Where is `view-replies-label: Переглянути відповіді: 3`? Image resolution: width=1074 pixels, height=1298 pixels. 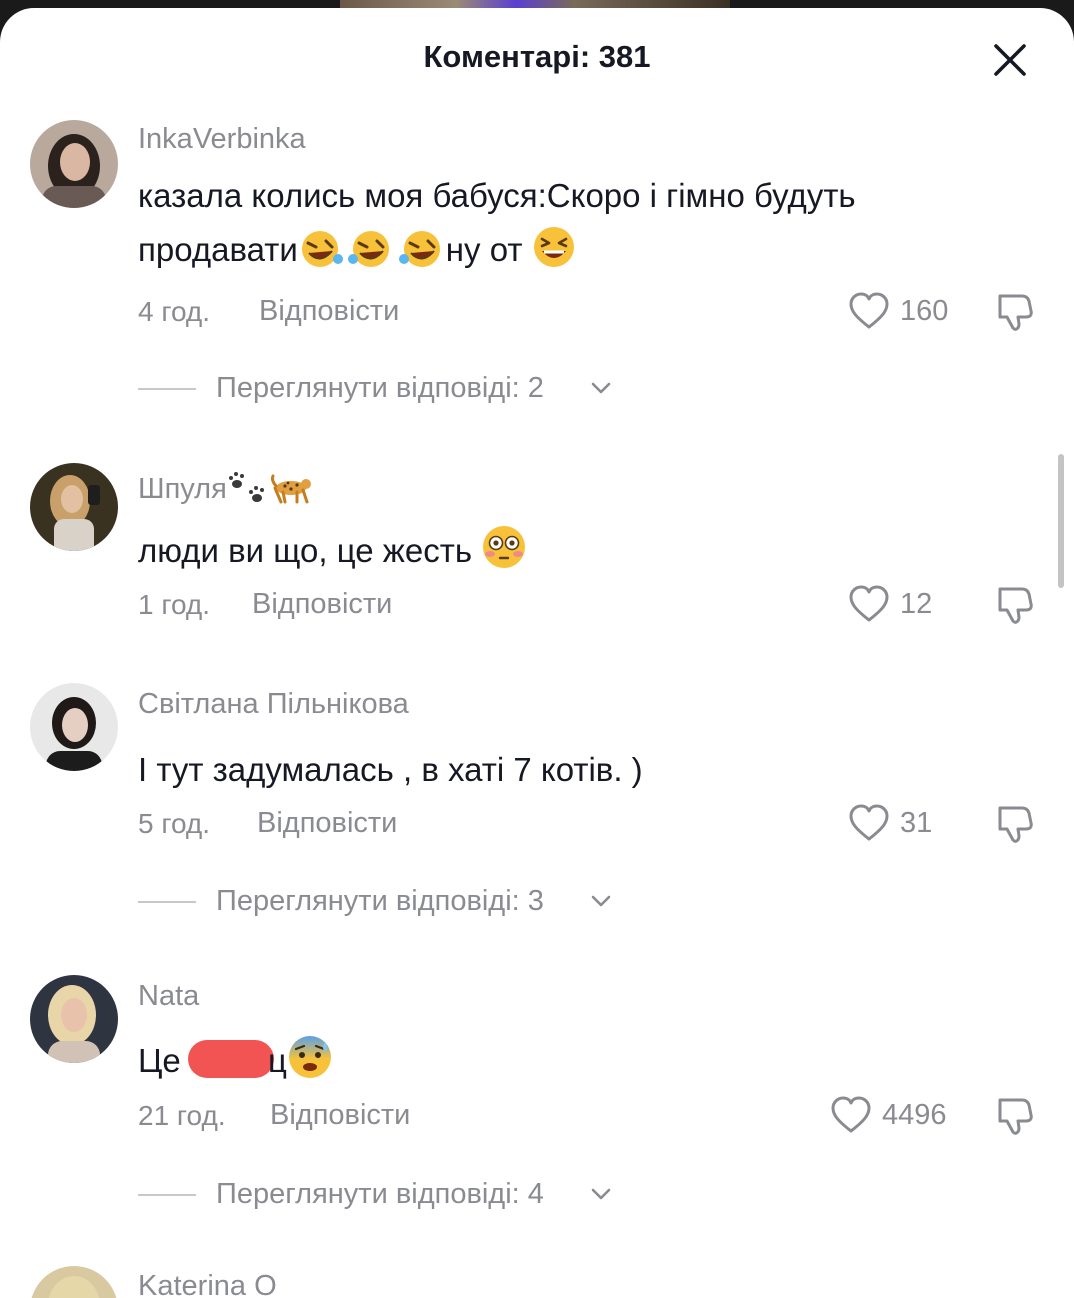
view-replies-label: Переглянути відповіді: 3 is located at coordinates (380, 901).